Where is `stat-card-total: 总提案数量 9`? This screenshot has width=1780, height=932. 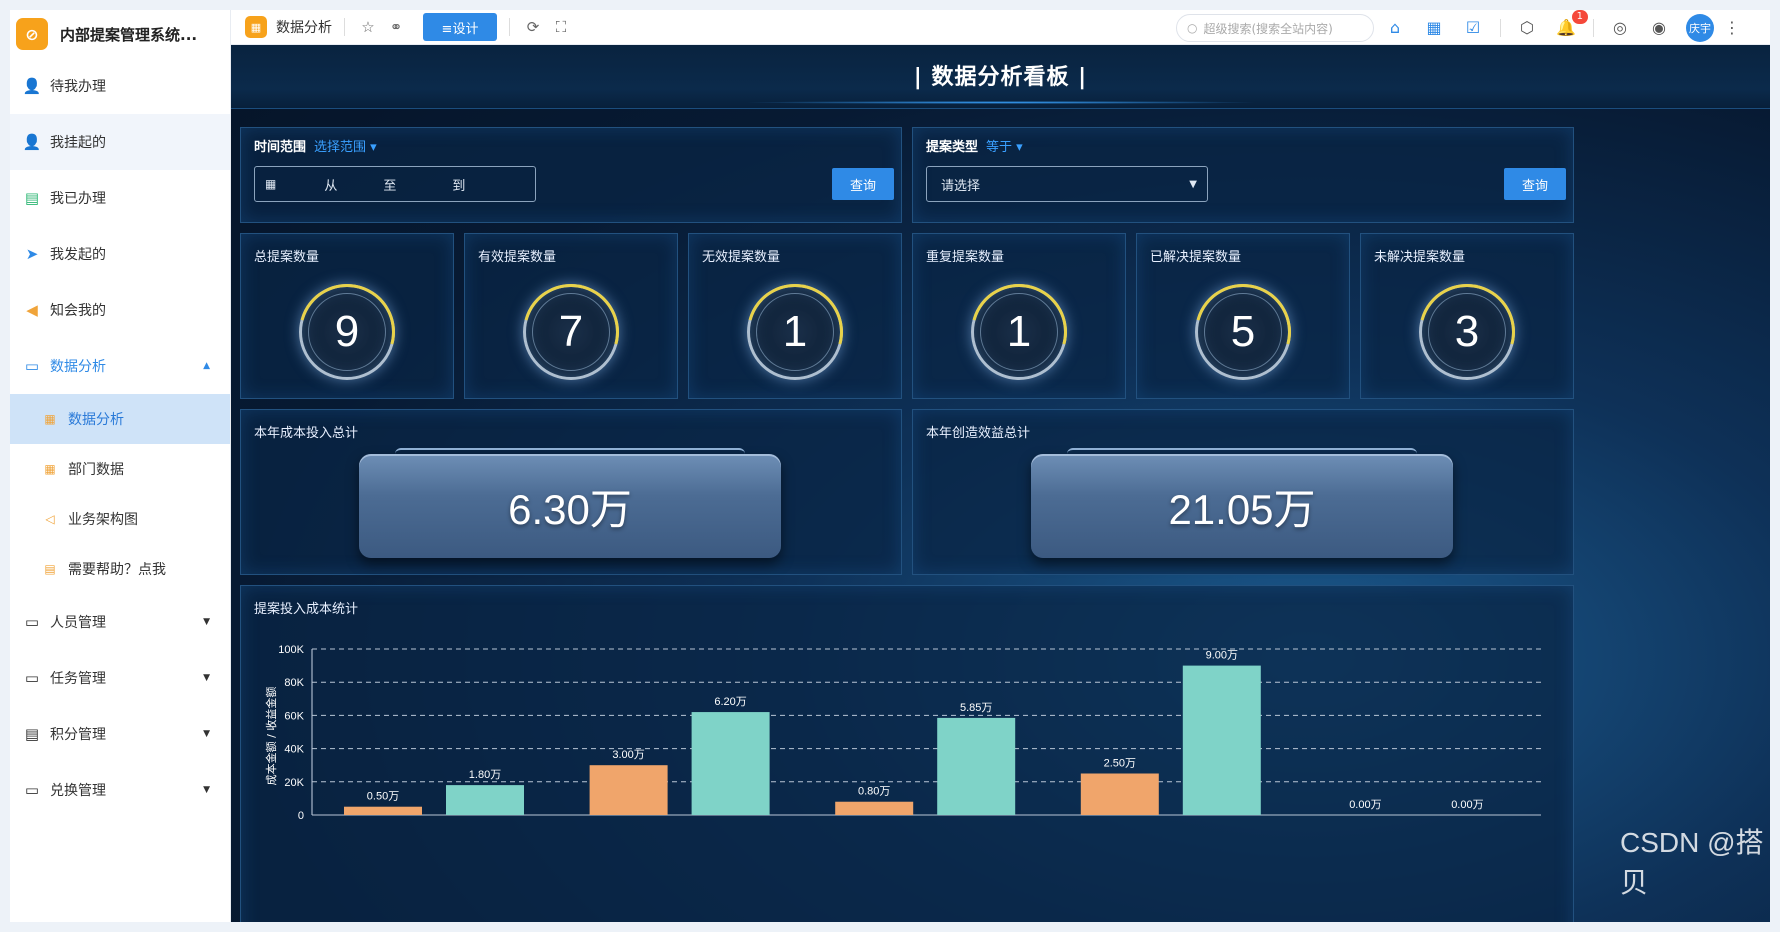
stat-card-total: 总提案数量 9 is located at coordinates (347, 316).